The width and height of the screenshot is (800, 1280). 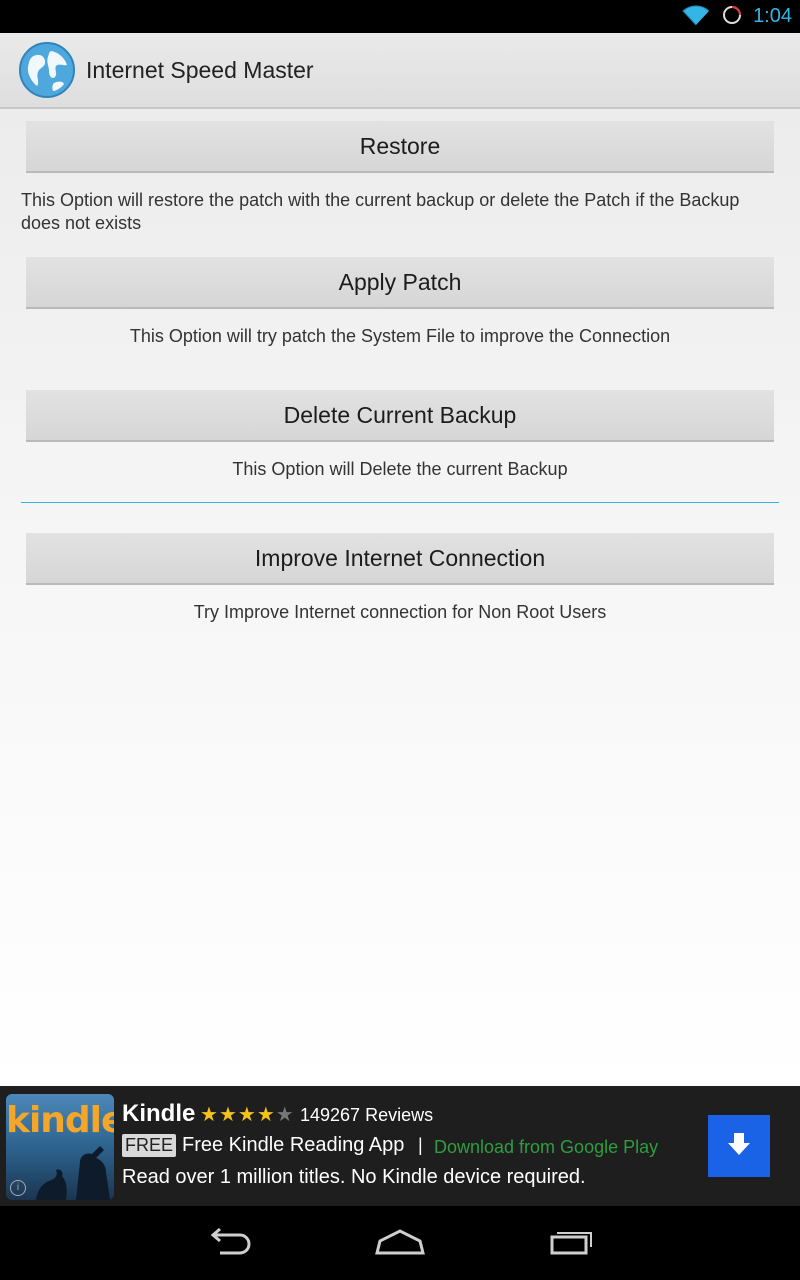 I want to click on star-rating: ★★★★★, so click(x=247, y=1114).